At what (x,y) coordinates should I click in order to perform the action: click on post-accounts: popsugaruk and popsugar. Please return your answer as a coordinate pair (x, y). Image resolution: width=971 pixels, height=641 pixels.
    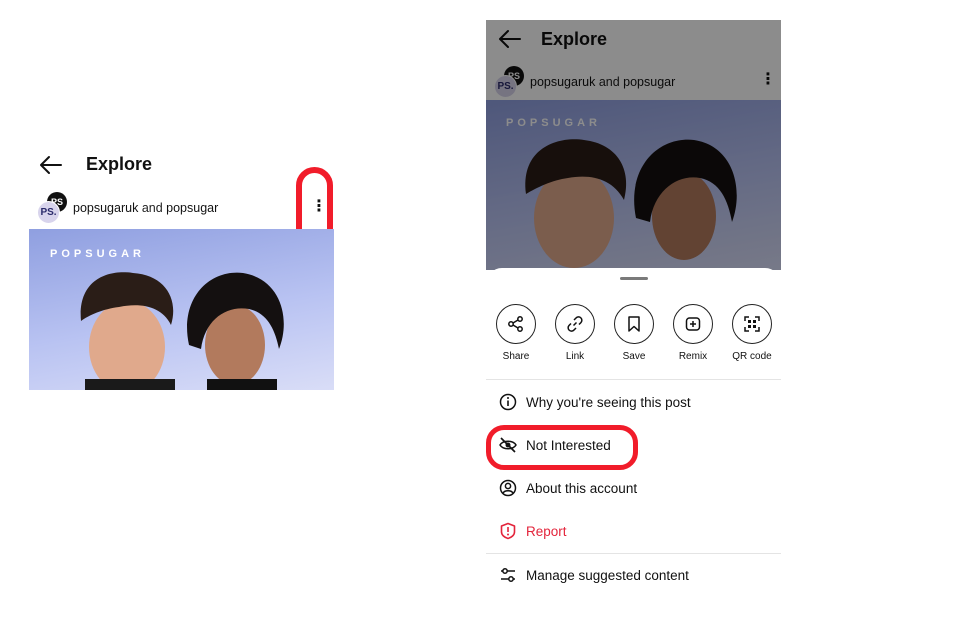
    Looking at the image, I should click on (145, 208).